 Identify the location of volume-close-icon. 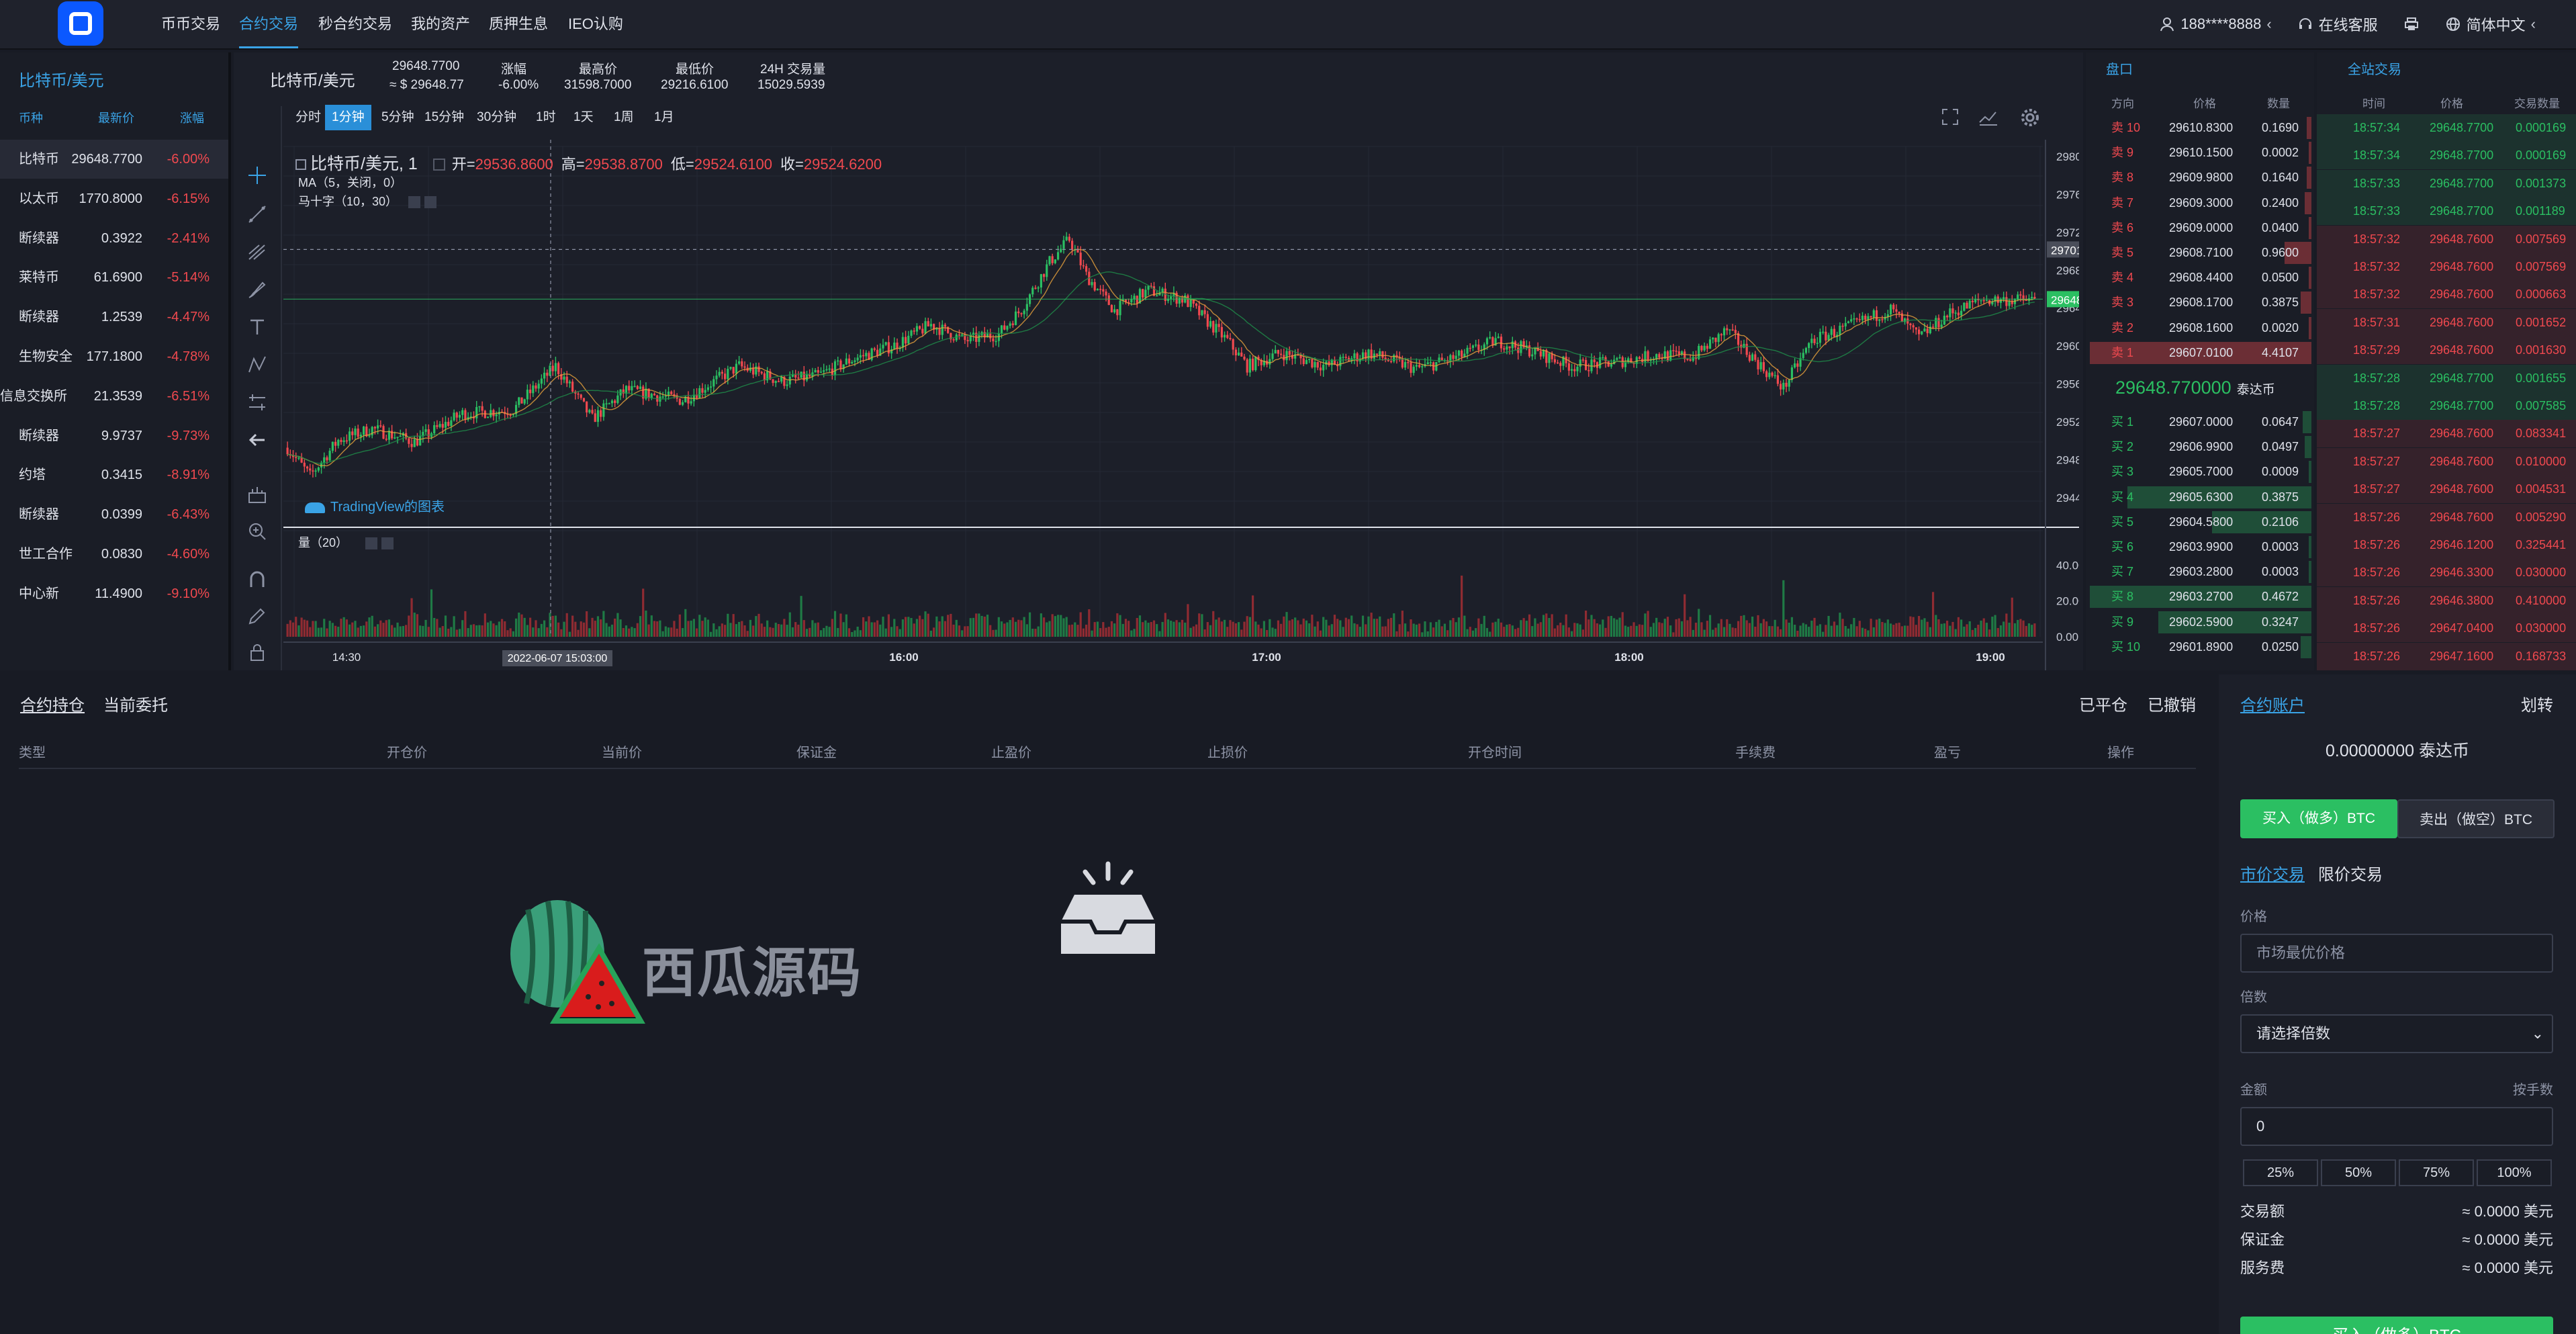
(387, 543).